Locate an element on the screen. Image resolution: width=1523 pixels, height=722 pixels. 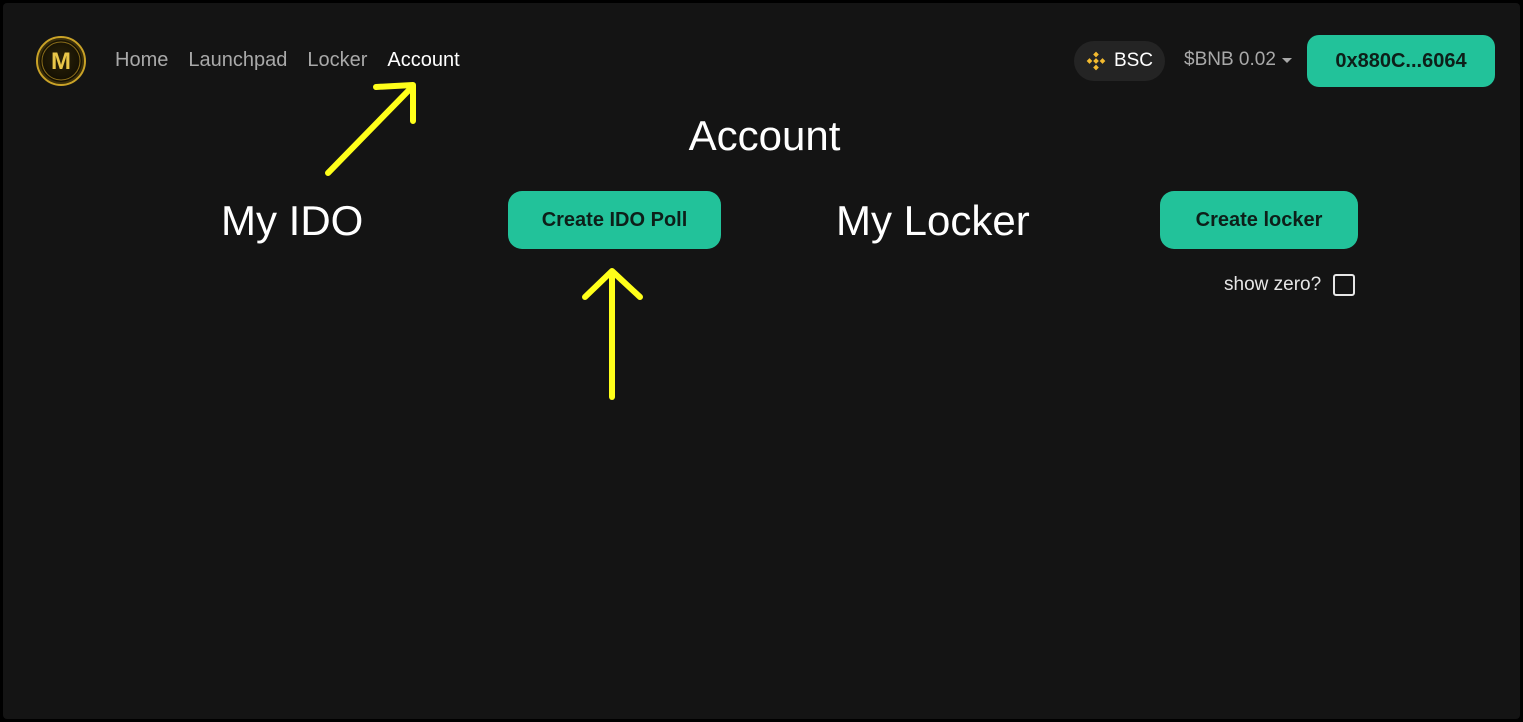
logo-icon: M is located at coordinates (61, 61).